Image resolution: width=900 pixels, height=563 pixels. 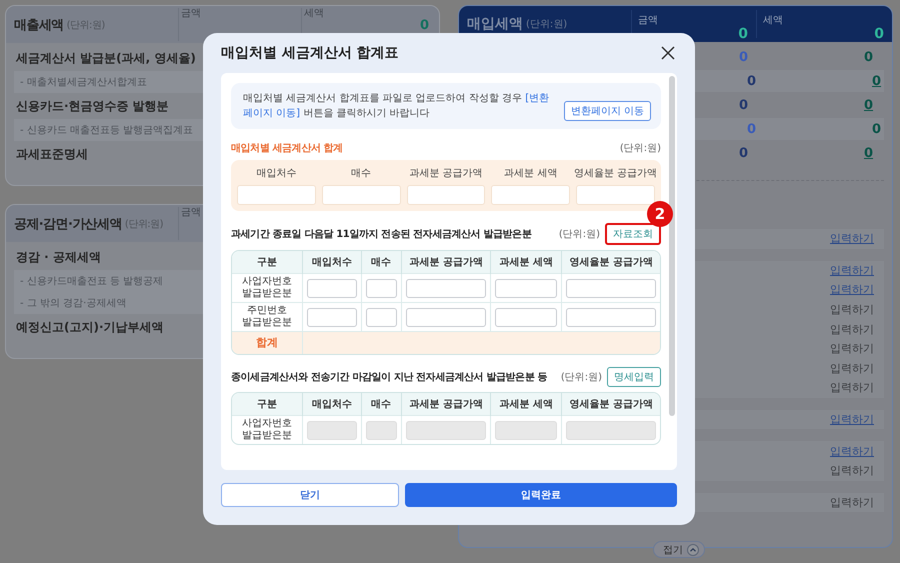 What do you see at coordinates (446, 173) in the screenshot?
I see `column-label: 과세분 공급가액` at bounding box center [446, 173].